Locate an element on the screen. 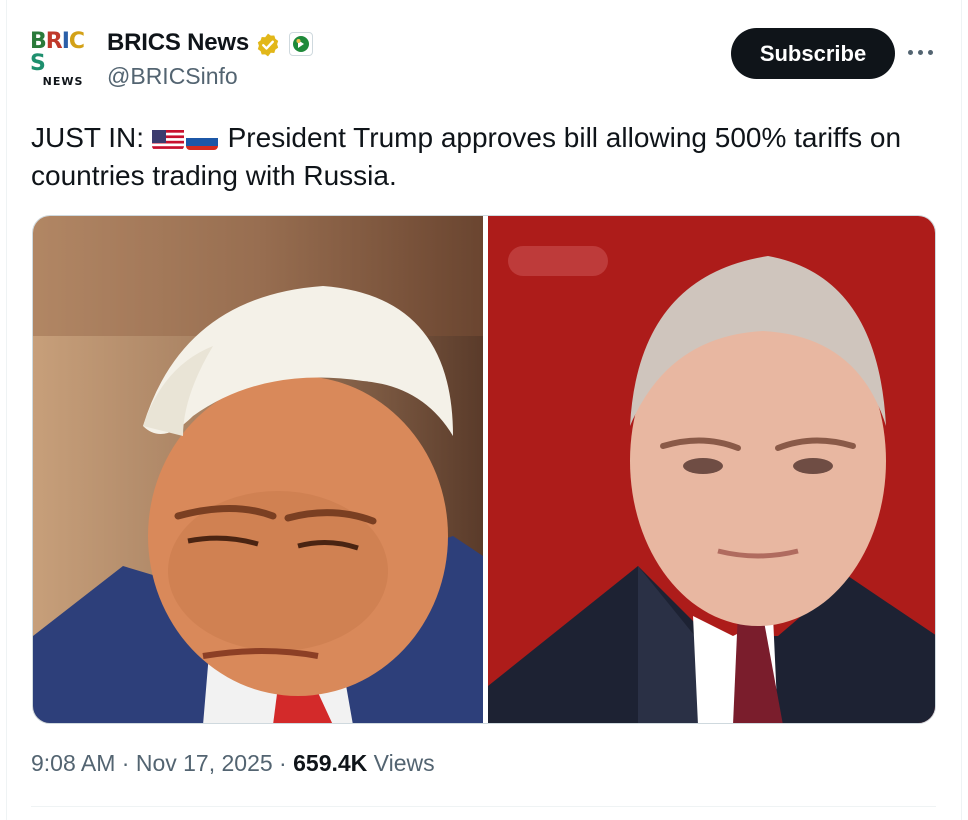 The width and height of the screenshot is (968, 820). views-count: 659.4K is located at coordinates (330, 763).